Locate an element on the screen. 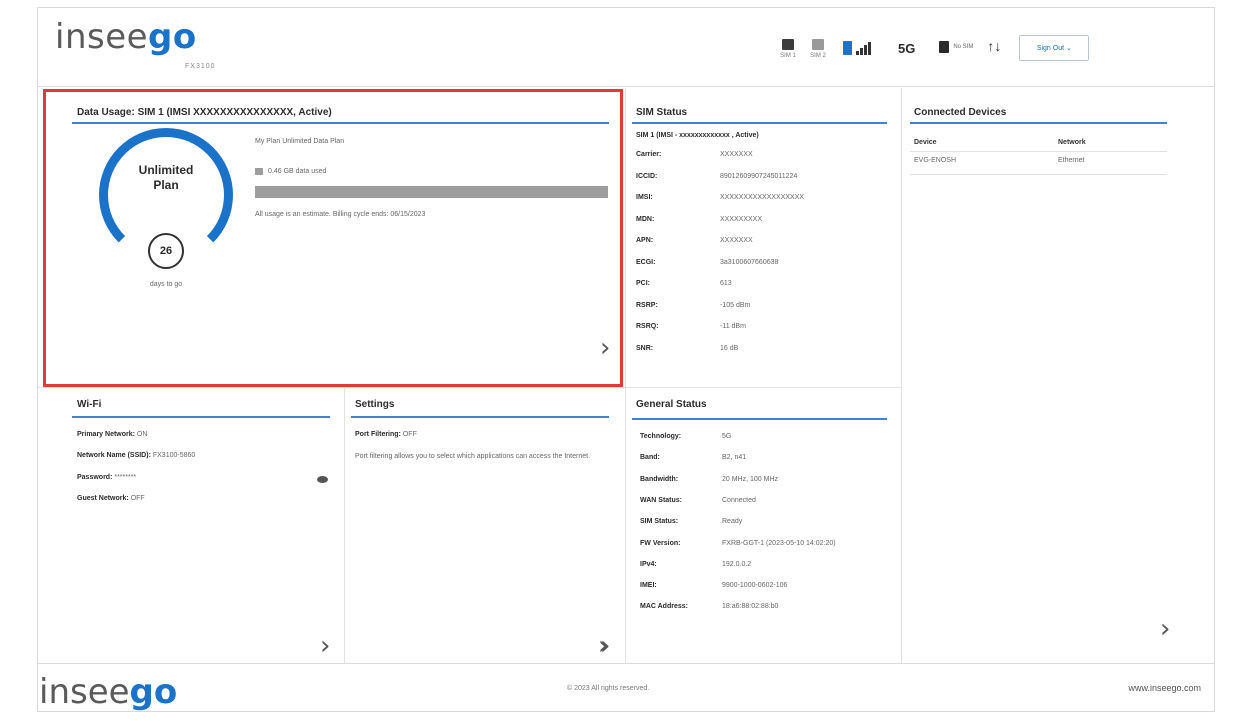  copyright-text: © 2023 All rights reserved. is located at coordinates (608, 688).